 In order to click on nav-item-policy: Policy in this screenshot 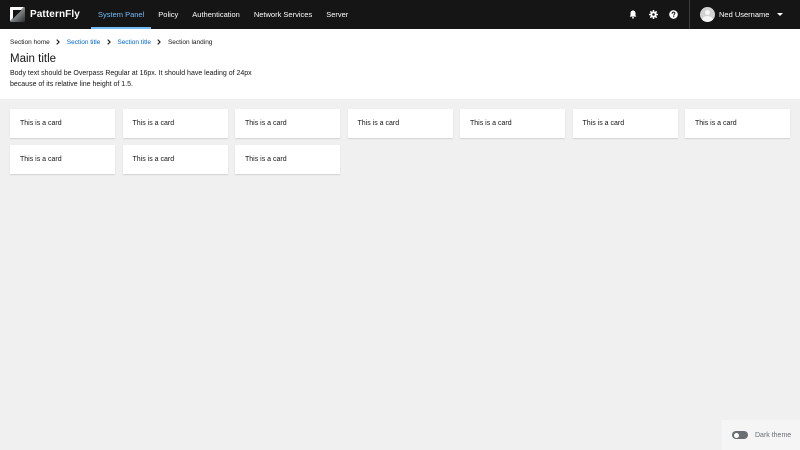, I will do `click(168, 14)`.